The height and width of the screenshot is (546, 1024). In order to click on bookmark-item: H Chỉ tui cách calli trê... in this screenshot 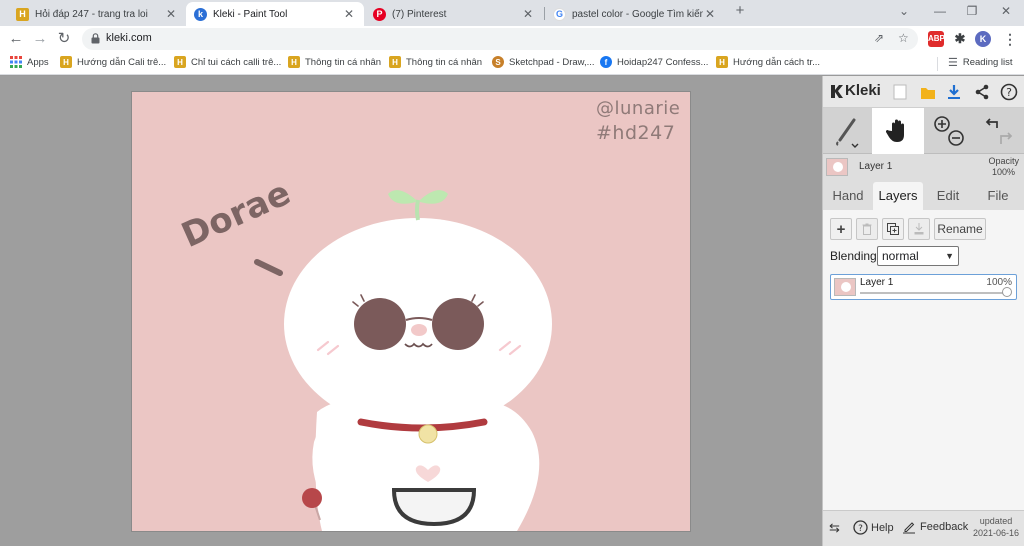, I will do `click(227, 62)`.